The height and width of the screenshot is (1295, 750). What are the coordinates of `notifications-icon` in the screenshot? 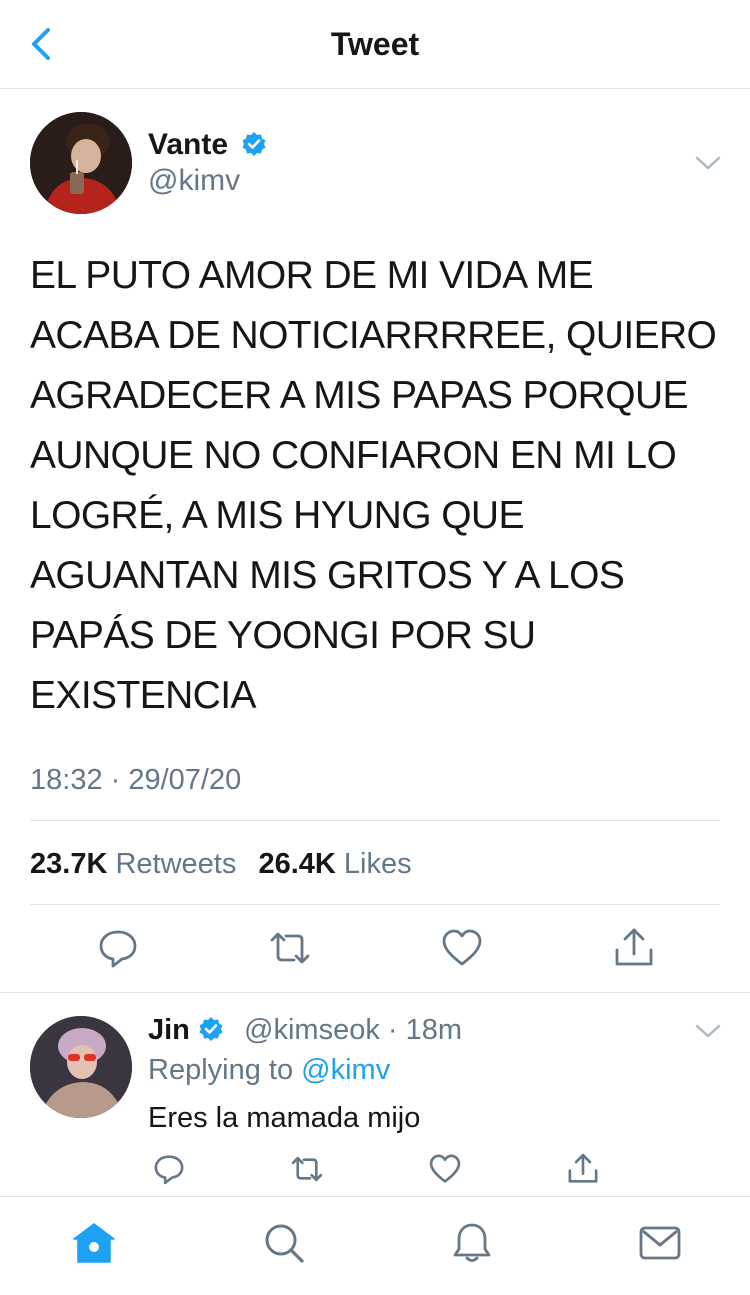 It's located at (472, 1242).